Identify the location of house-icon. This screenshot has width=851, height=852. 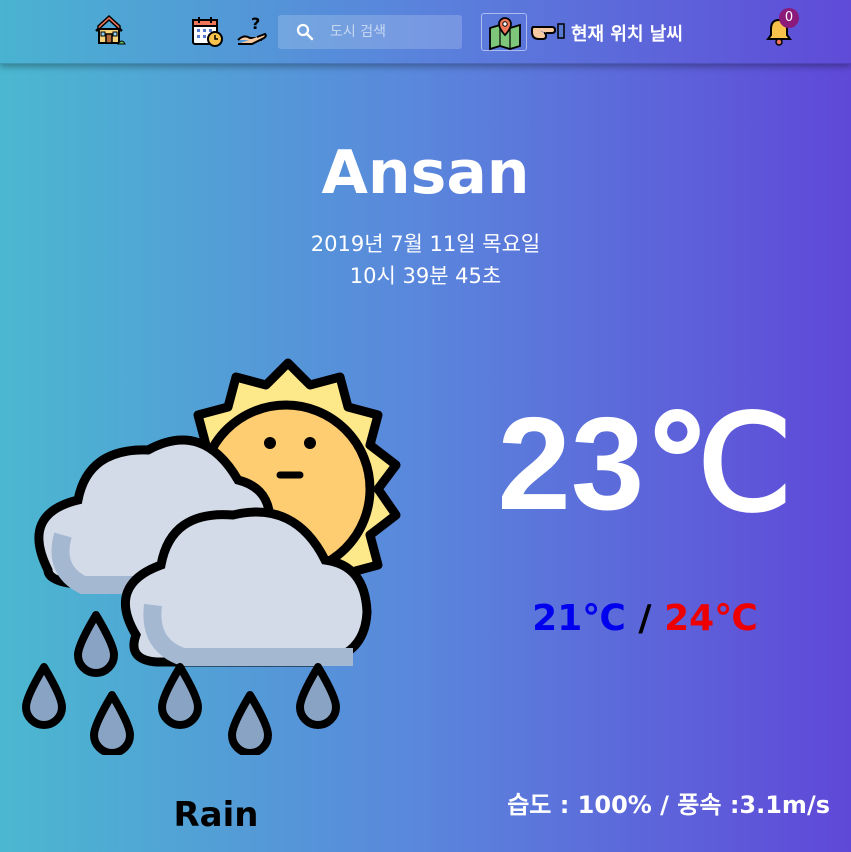
(109, 31).